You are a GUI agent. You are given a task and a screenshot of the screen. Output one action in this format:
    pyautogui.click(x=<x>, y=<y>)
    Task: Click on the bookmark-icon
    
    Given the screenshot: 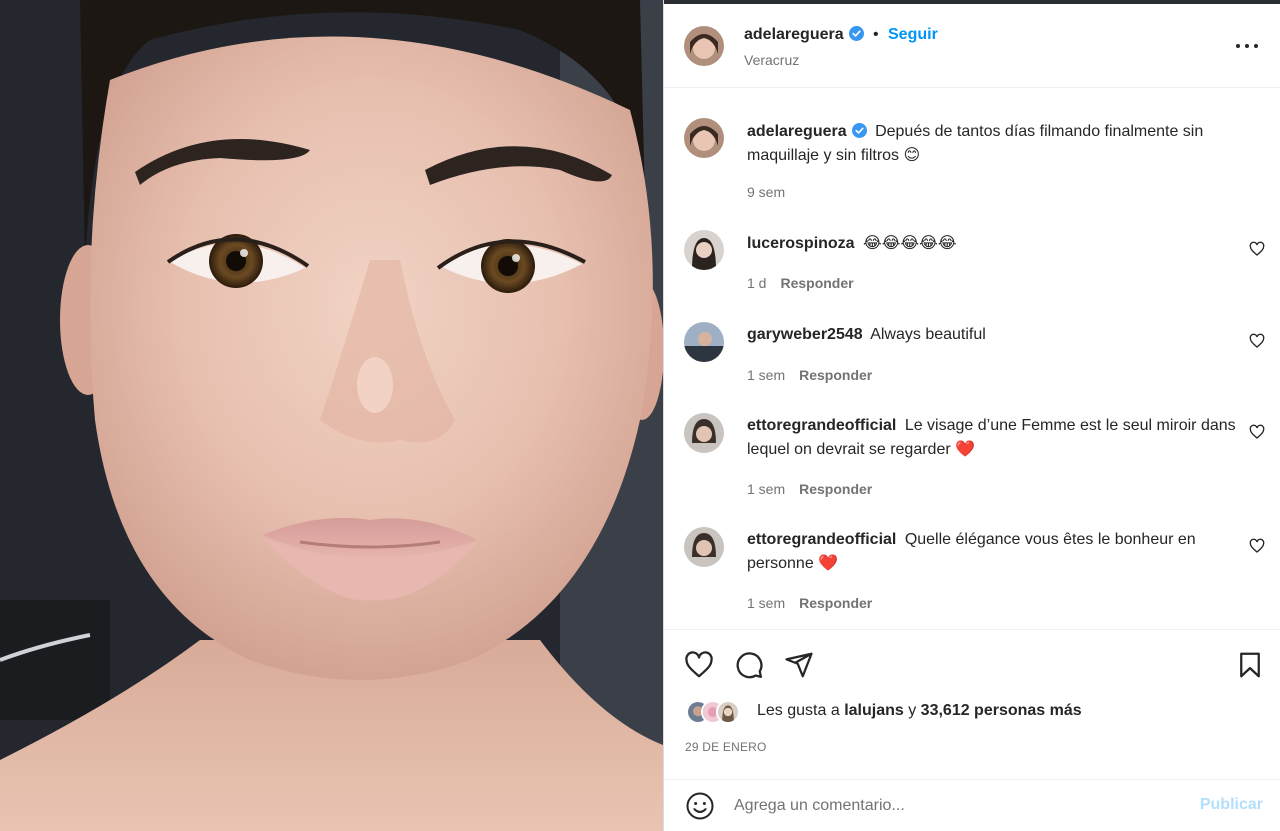 What is the action you would take?
    pyautogui.click(x=1250, y=665)
    